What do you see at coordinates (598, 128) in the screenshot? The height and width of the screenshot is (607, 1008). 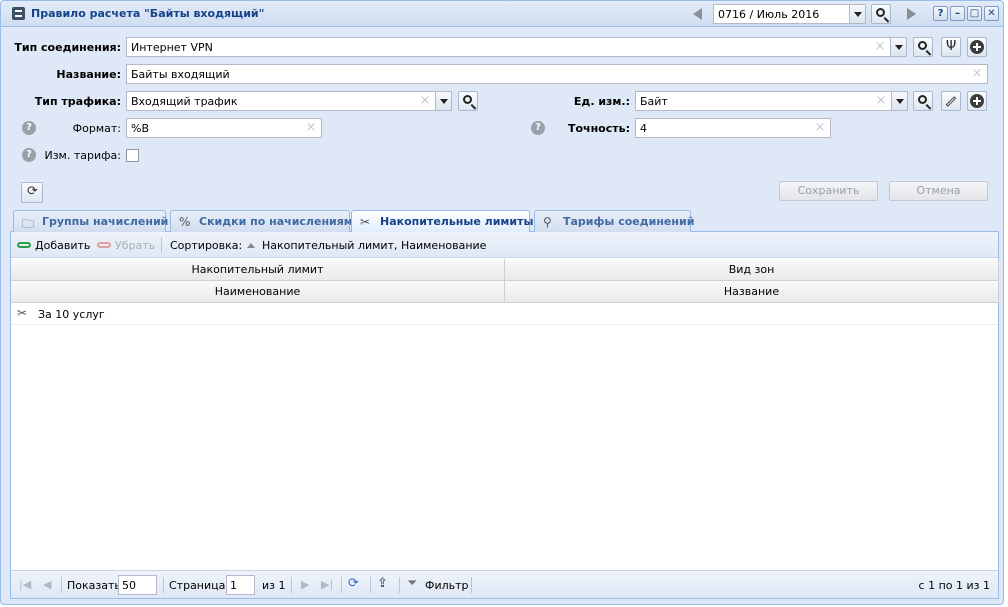 I see `precision-label: Точность:` at bounding box center [598, 128].